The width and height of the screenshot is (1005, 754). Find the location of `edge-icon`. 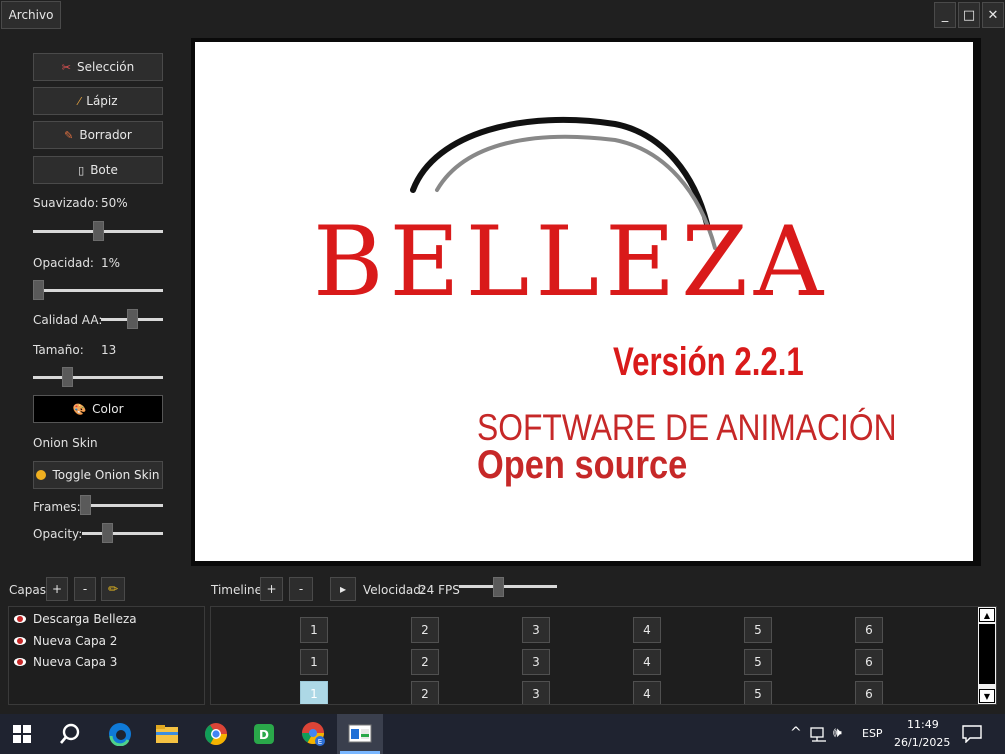

edge-icon is located at coordinates (120, 734).